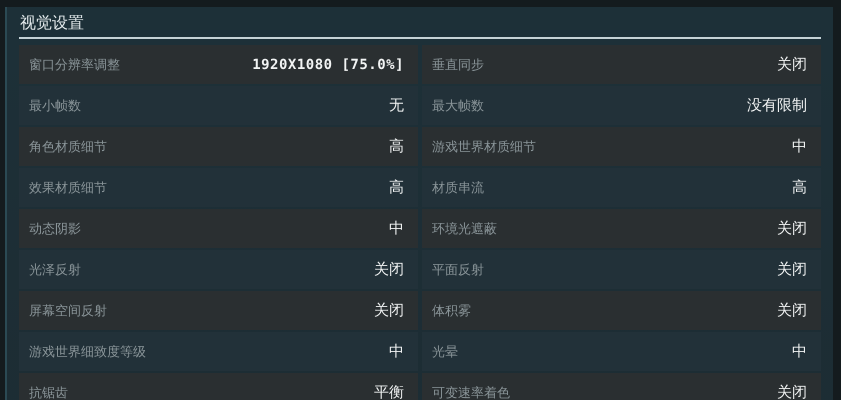 This screenshot has height=400, width=841. What do you see at coordinates (471, 392) in the screenshot?
I see `setting-label: 可变速率着色` at bounding box center [471, 392].